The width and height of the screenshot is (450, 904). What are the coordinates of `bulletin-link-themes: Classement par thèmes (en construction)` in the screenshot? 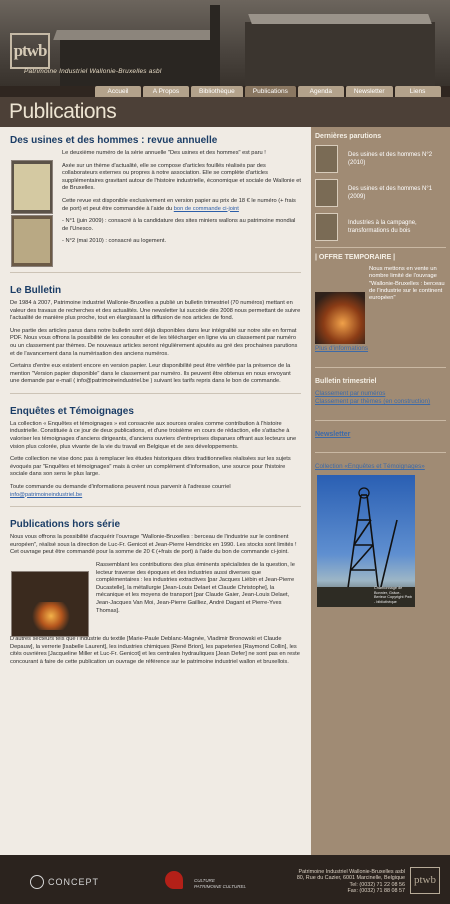 It's located at (380, 402).